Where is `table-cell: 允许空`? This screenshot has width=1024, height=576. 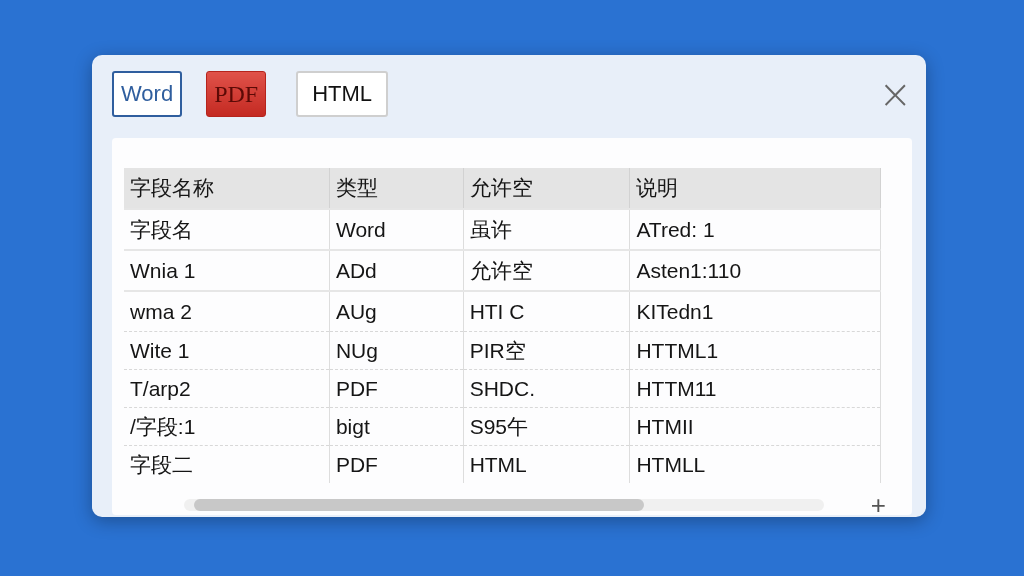 table-cell: 允许空 is located at coordinates (546, 270).